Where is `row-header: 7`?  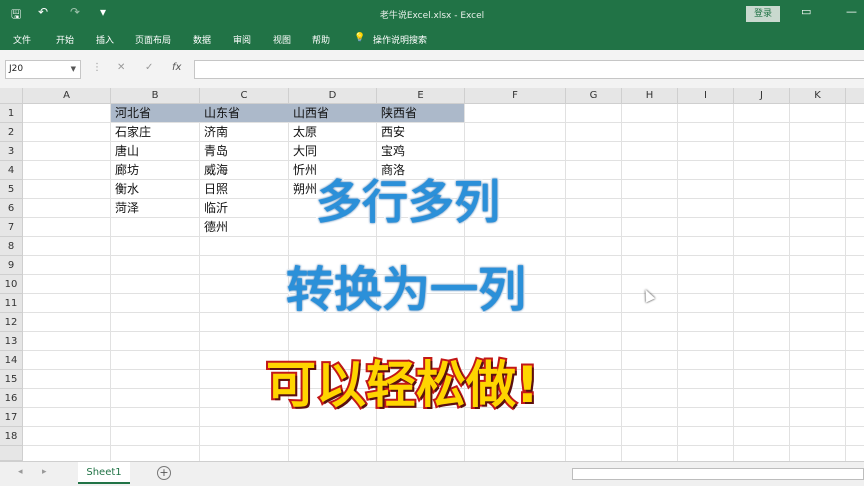
row-header: 7 is located at coordinates (11, 227).